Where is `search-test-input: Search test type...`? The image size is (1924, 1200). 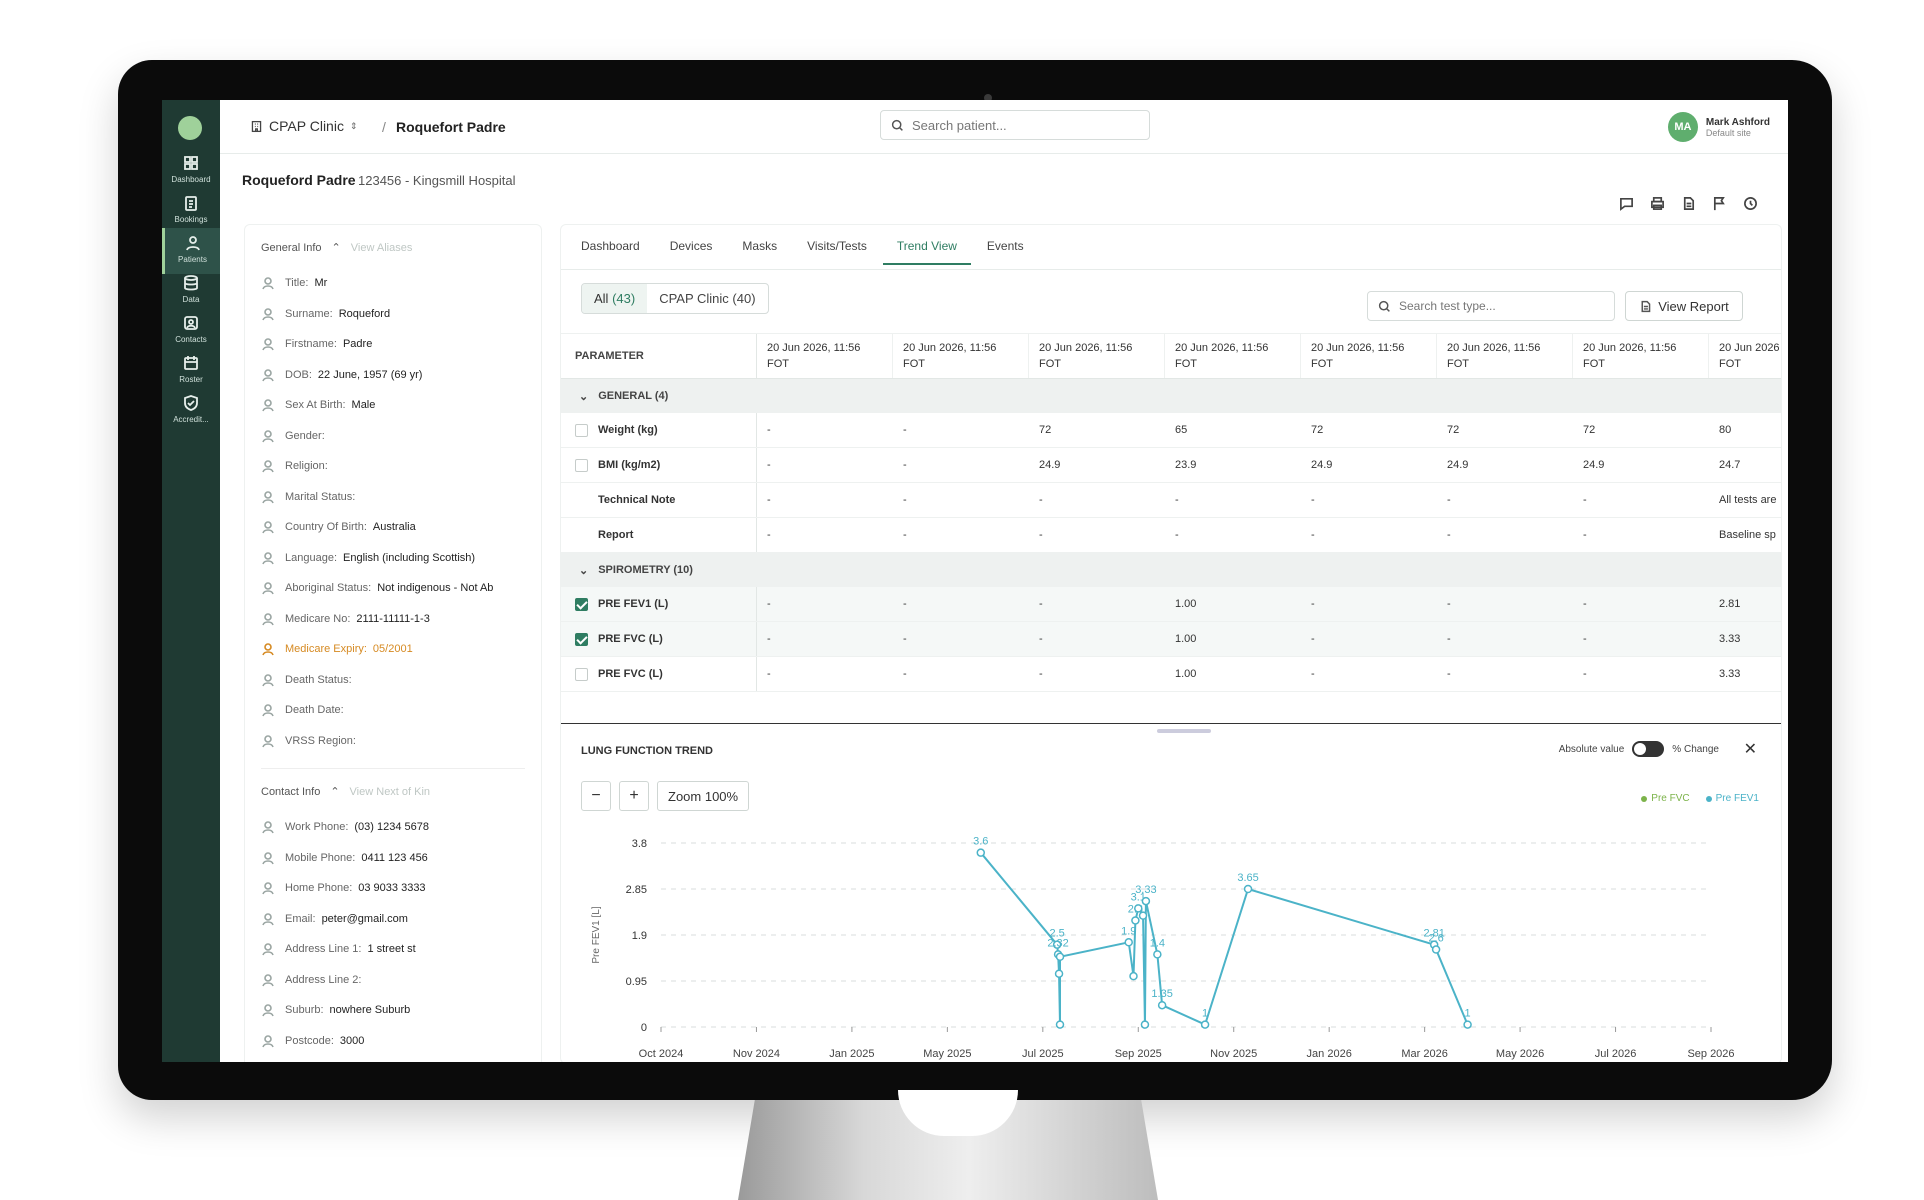
search-test-input: Search test type... is located at coordinates (1491, 306).